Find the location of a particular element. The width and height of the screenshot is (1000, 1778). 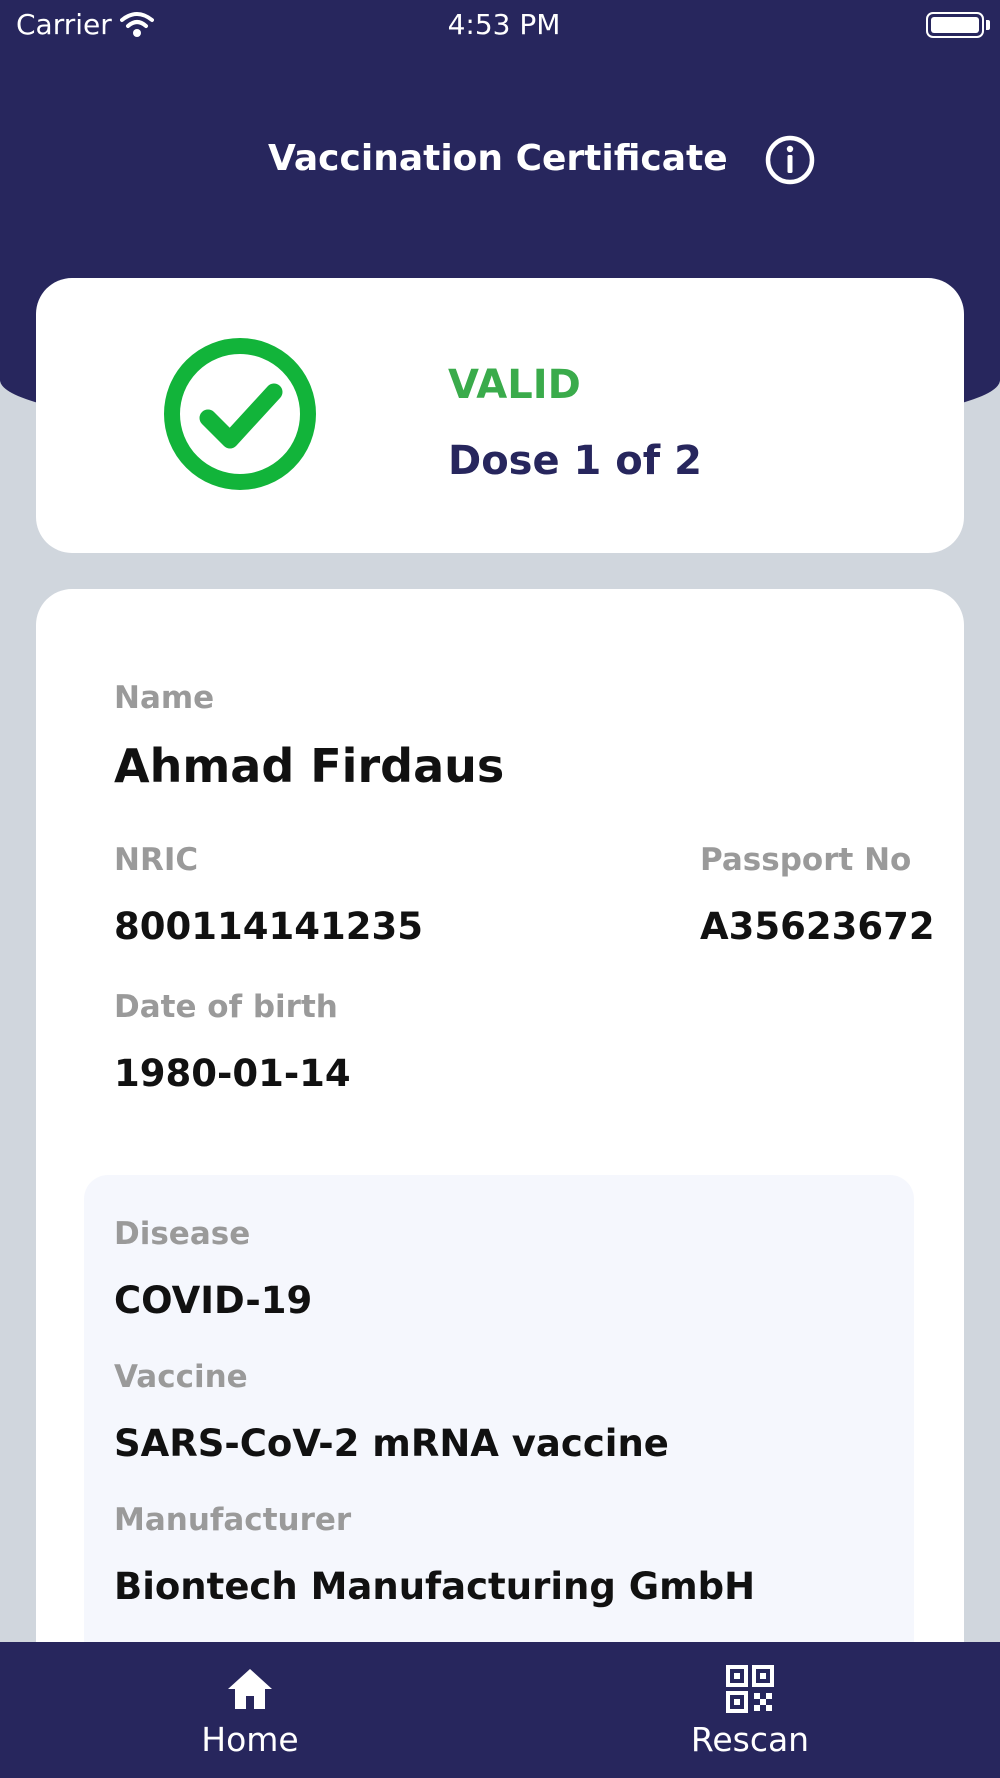

nav-home-button: Home is located at coordinates (250, 1710).